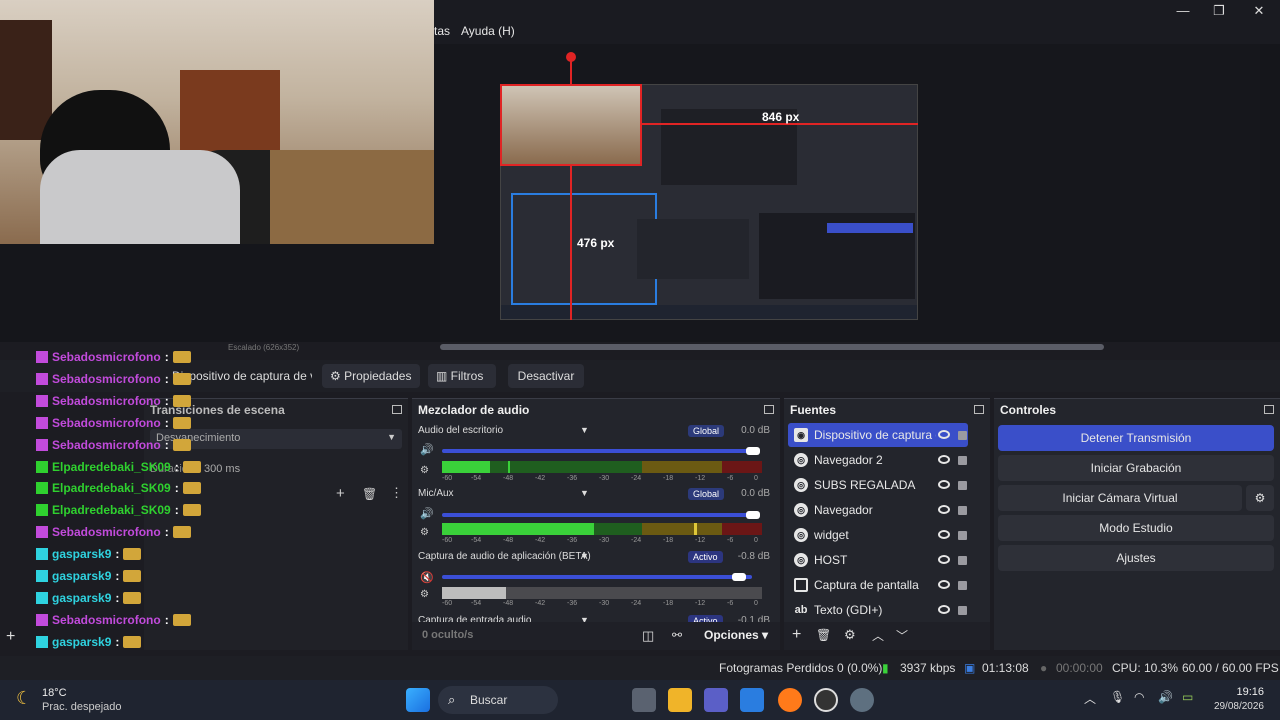 This screenshot has width=1280, height=720. I want to click on taskbar-search: ⌕ Buscar, so click(498, 700).